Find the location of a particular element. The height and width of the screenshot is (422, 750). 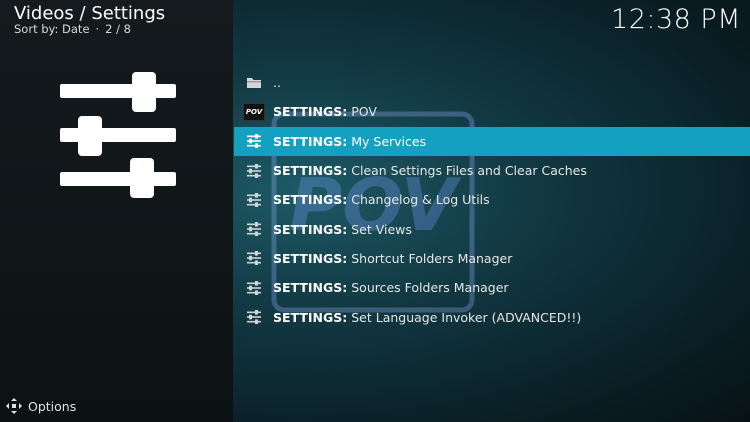

list-item-parent: .. is located at coordinates (492, 82).